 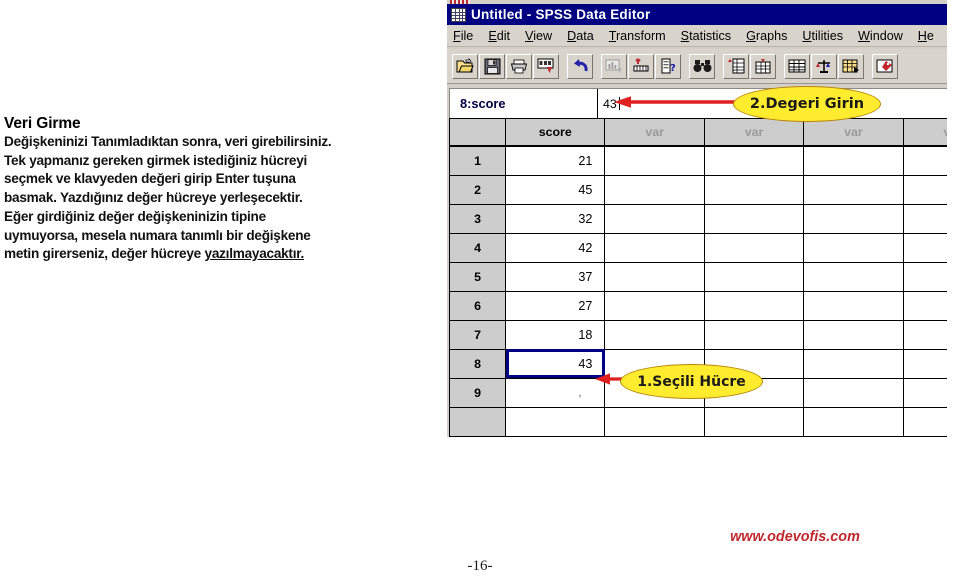 What do you see at coordinates (853, 133) in the screenshot?
I see `column-header-var-3: var` at bounding box center [853, 133].